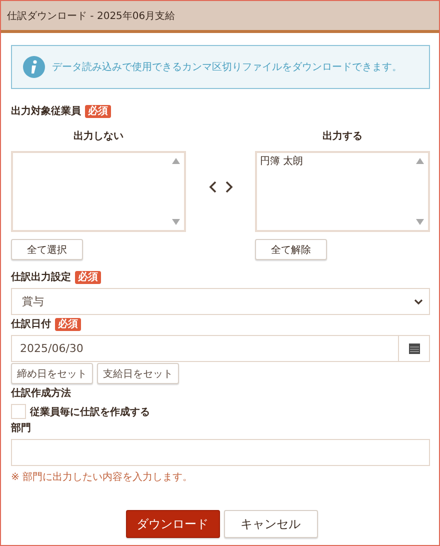 The height and width of the screenshot is (546, 440). Describe the element at coordinates (102, 477) in the screenshot. I see `hint-text: ※ 部門に出力したい内容を入力します。` at that location.